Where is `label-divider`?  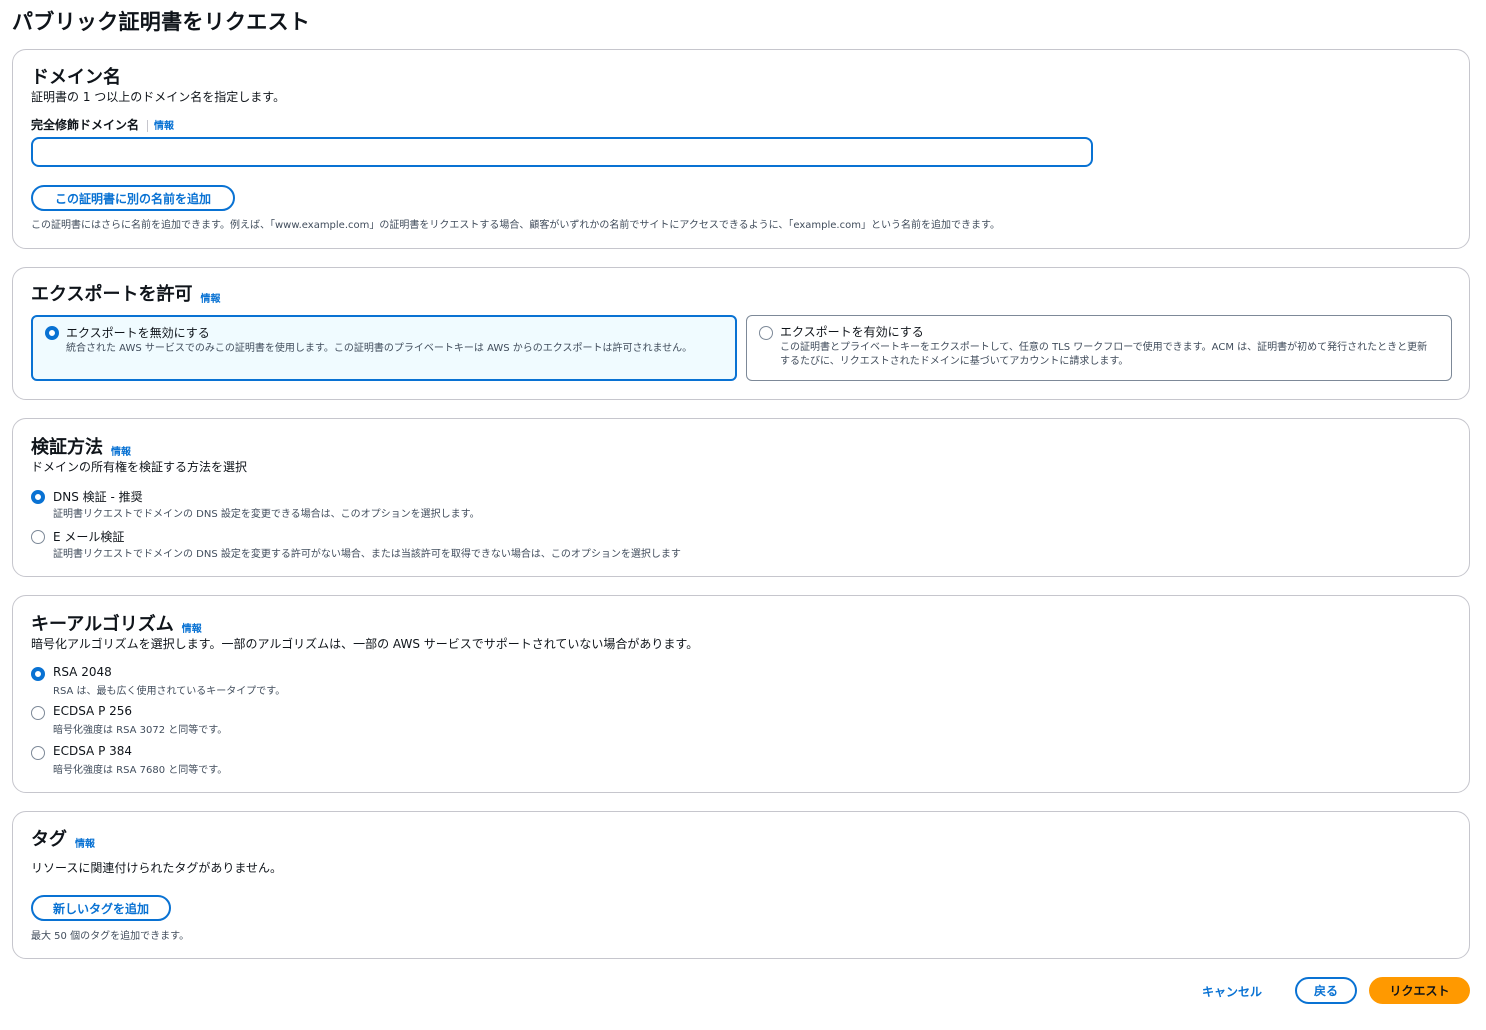
label-divider is located at coordinates (148, 125).